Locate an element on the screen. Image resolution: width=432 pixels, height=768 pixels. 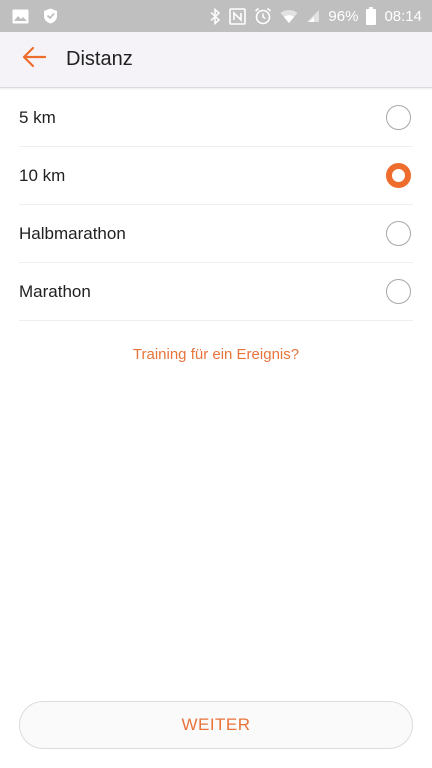
wifi-icon is located at coordinates (289, 16).